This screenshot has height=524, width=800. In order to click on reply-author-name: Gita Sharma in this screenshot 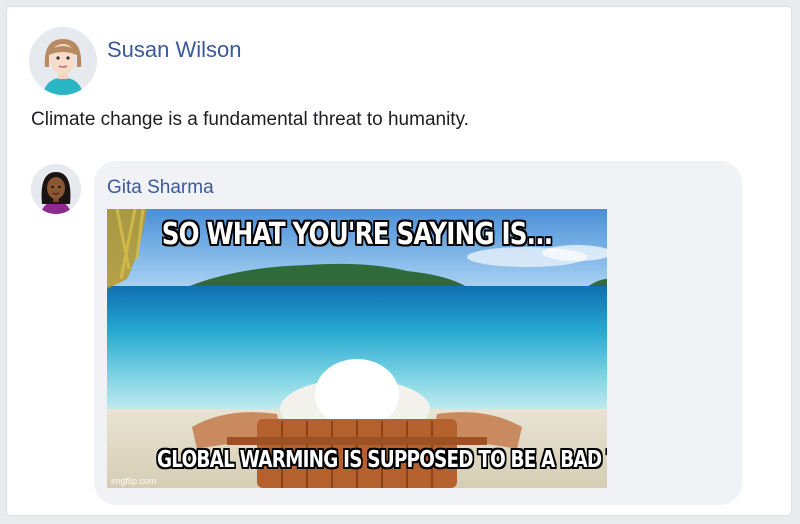, I will do `click(160, 188)`.